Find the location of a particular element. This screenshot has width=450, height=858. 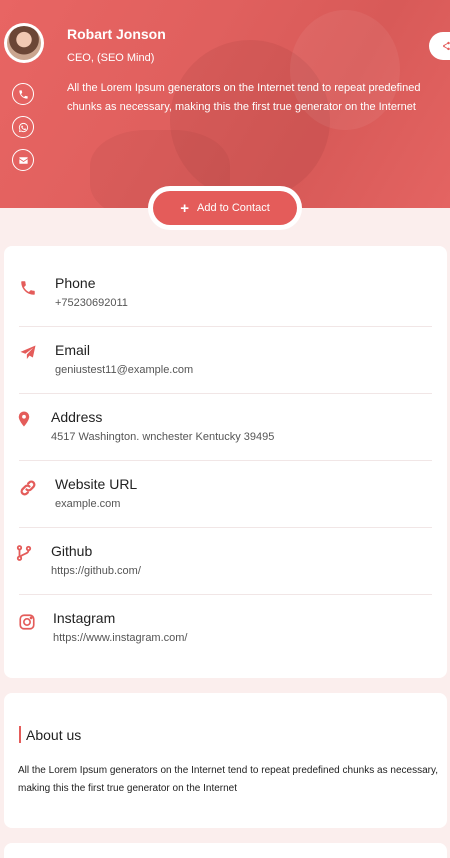

add-contact-button-ring: + Add to Contact is located at coordinates (225, 208).